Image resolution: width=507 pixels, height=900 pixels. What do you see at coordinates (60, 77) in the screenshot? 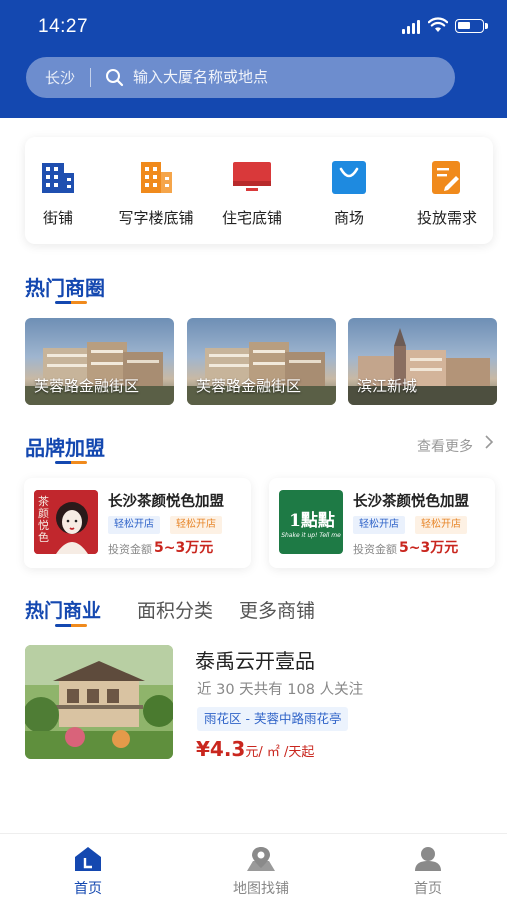
I see `city-selector: 长沙` at bounding box center [60, 77].